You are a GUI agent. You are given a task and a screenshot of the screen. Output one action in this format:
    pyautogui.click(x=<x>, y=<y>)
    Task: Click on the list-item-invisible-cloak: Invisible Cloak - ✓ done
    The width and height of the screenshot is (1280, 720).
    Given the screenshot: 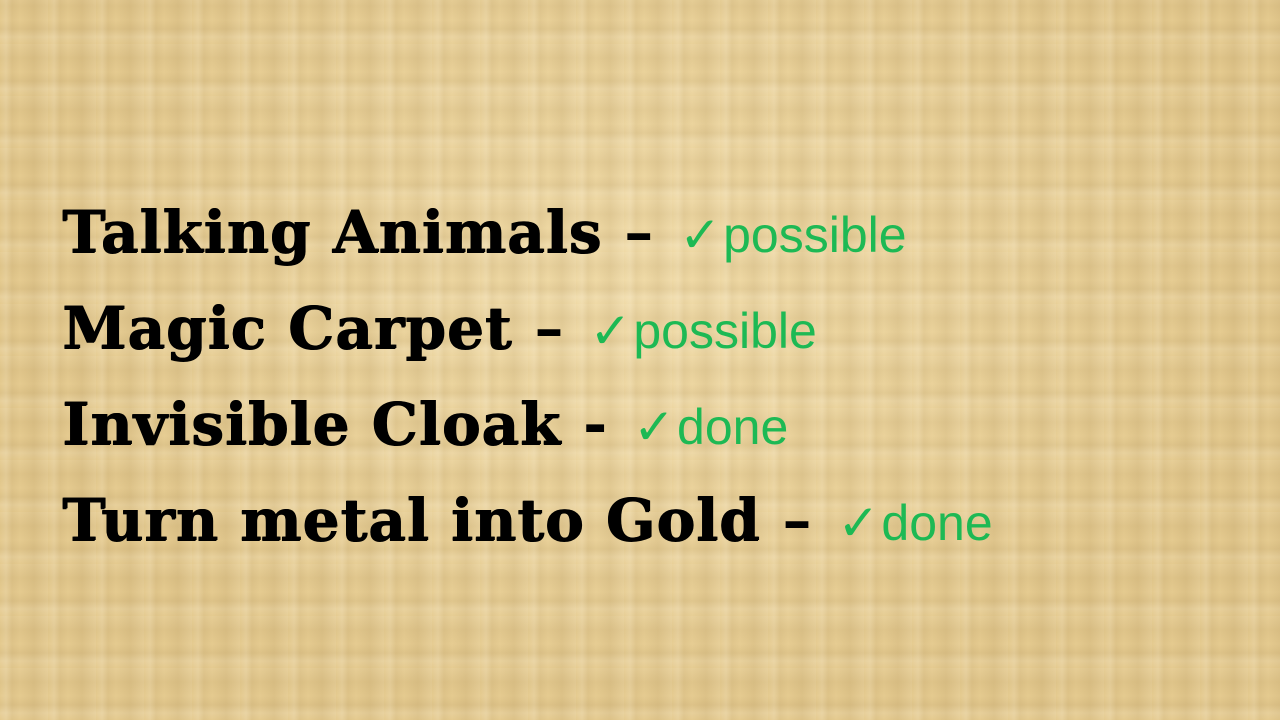 What is the action you would take?
    pyautogui.click(x=637, y=438)
    